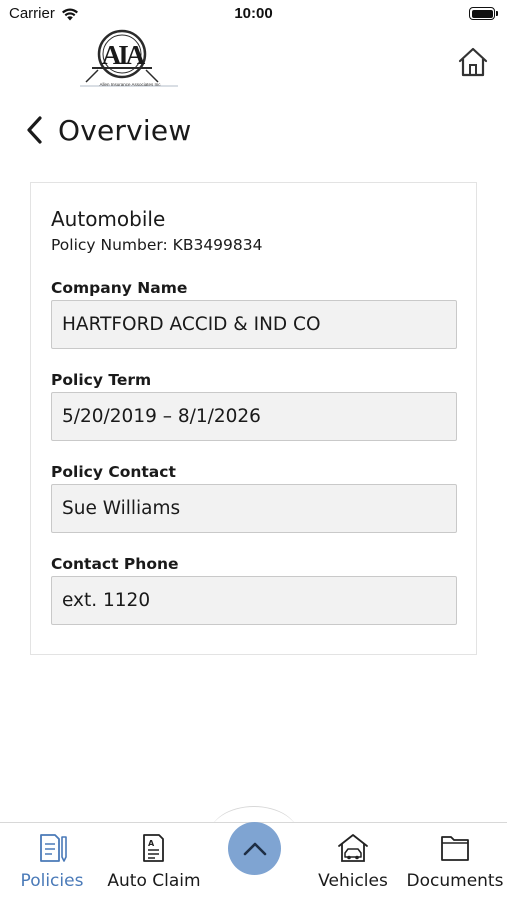 The width and height of the screenshot is (507, 900). Describe the element at coordinates (52, 881) in the screenshot. I see `tab-policies-label: Policies` at that location.